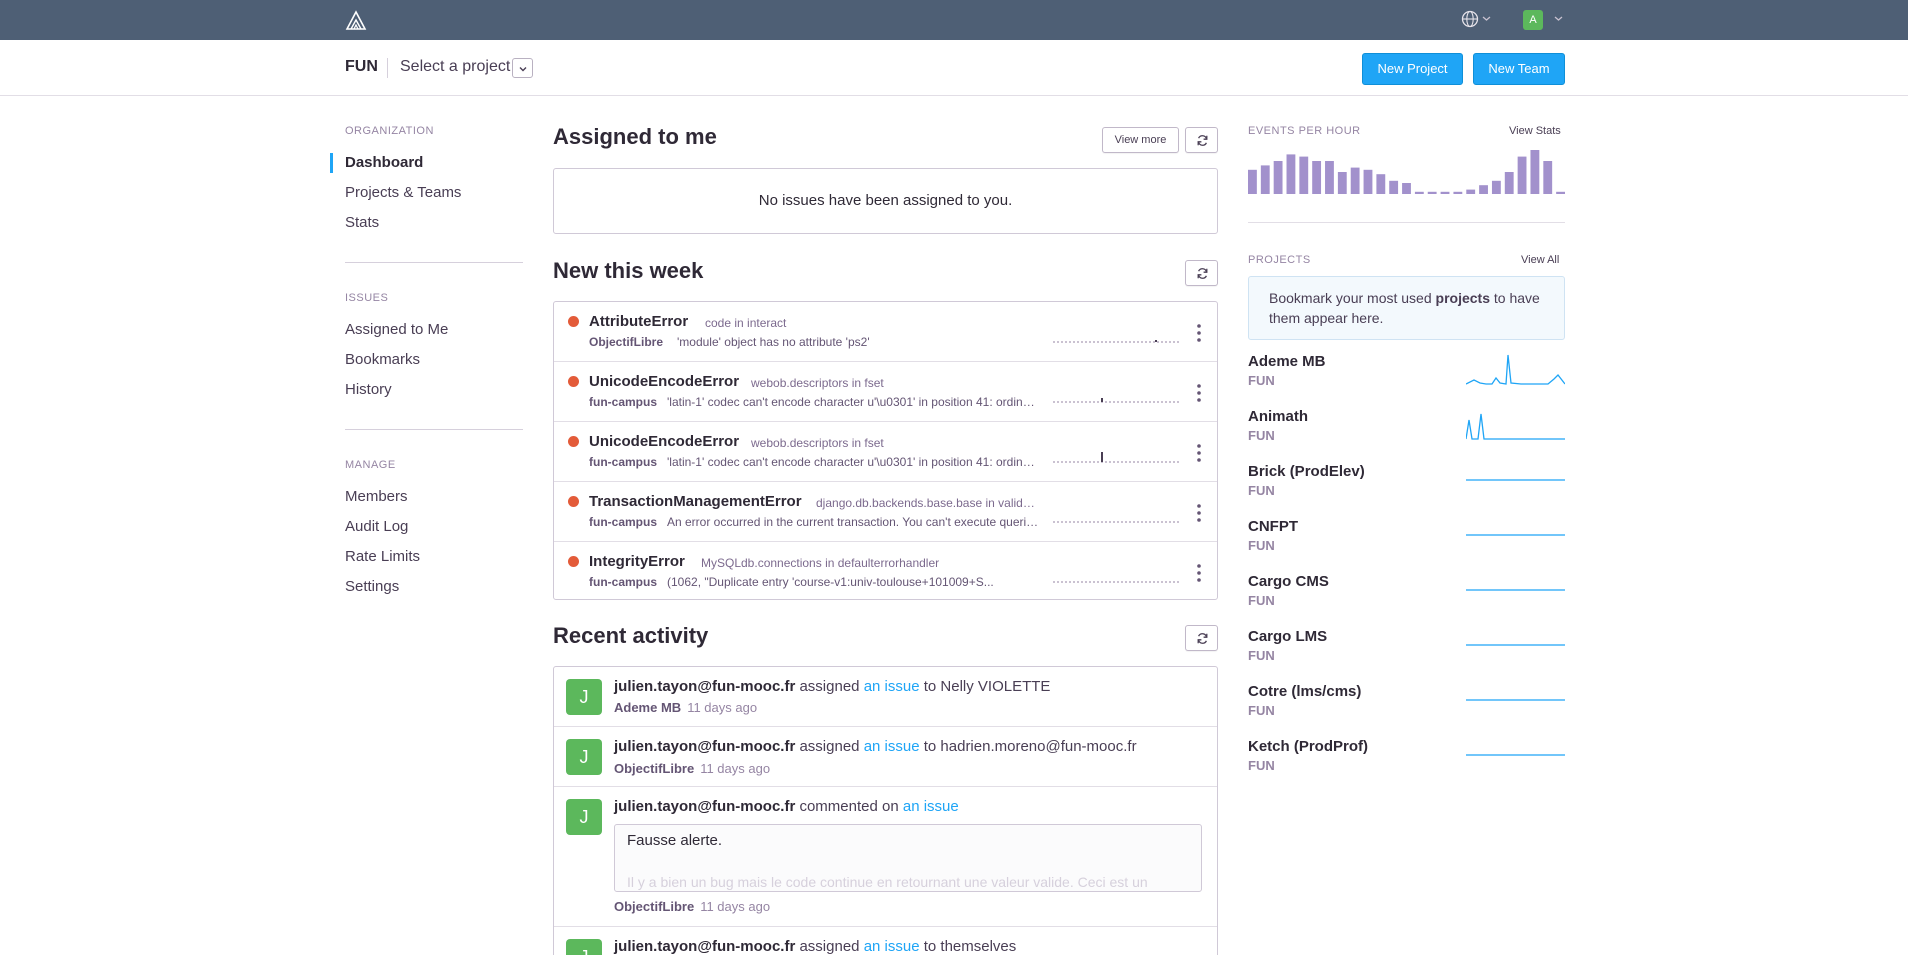 This screenshot has height=955, width=1908. What do you see at coordinates (376, 526) in the screenshot?
I see `sidebar-item-audit-log: Audit Log` at bounding box center [376, 526].